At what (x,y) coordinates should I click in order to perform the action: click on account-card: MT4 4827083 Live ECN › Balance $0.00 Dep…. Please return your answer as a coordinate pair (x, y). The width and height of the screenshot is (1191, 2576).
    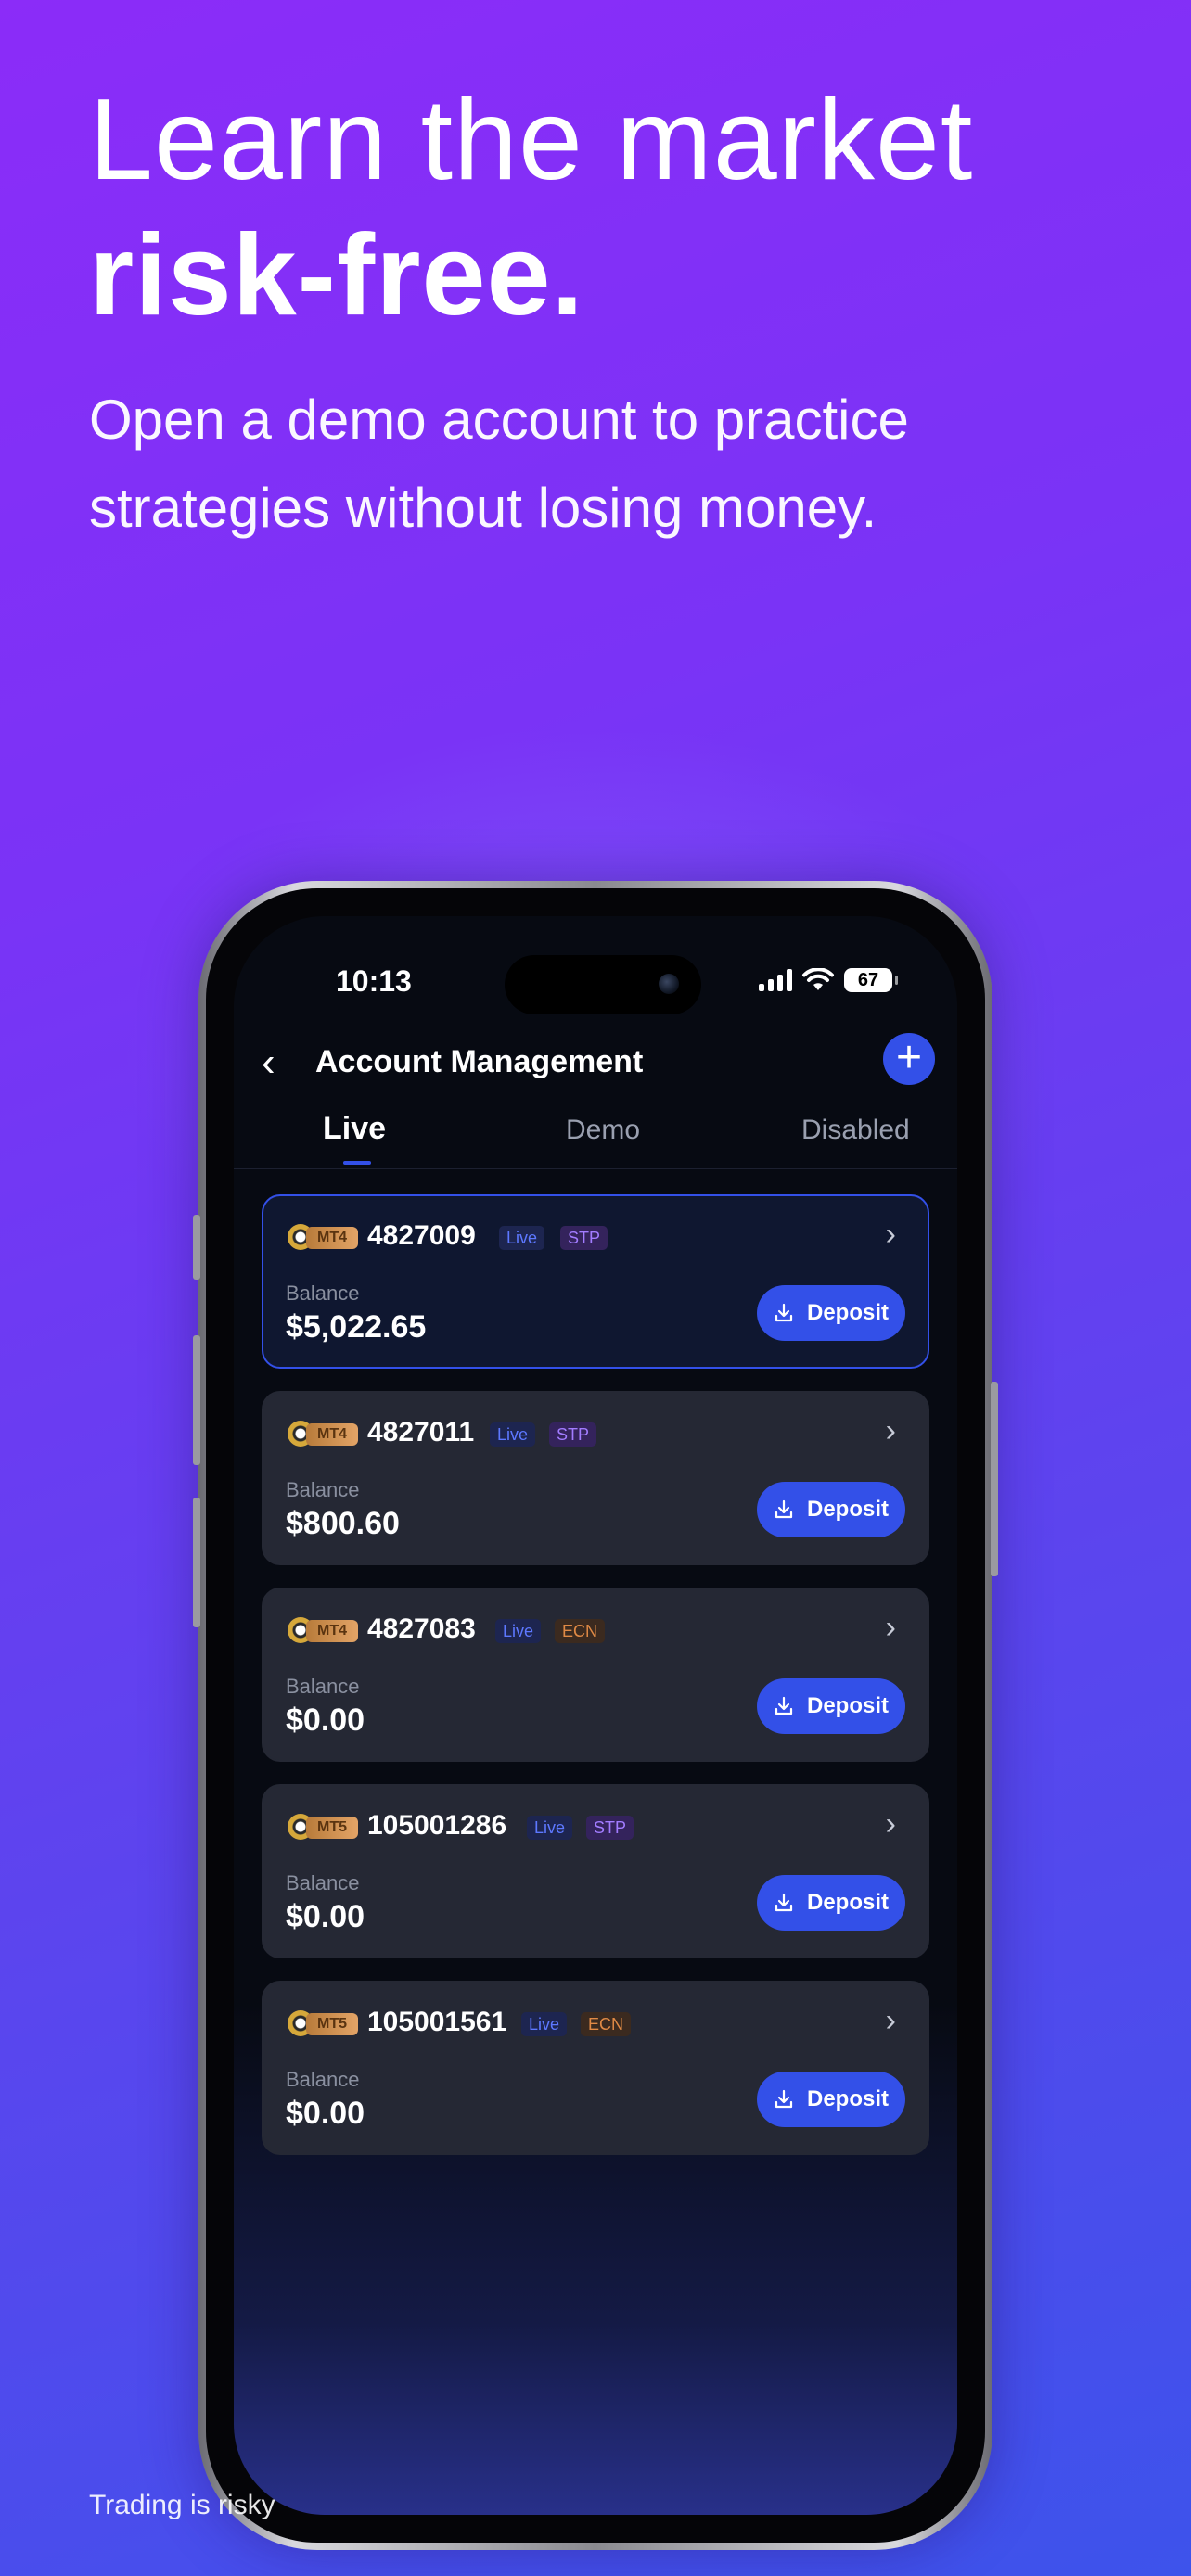
    Looking at the image, I should click on (595, 1675).